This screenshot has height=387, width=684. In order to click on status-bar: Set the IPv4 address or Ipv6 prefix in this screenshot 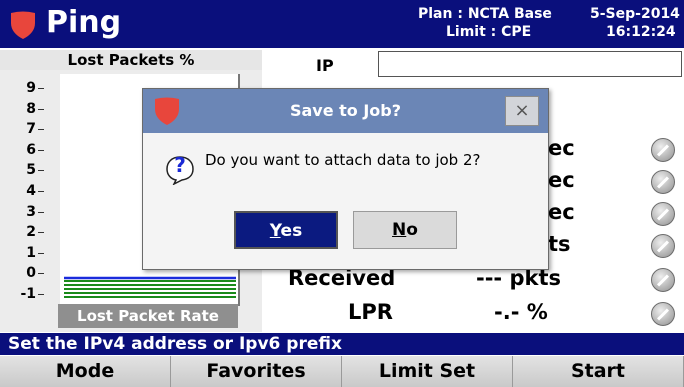, I will do `click(342, 344)`.